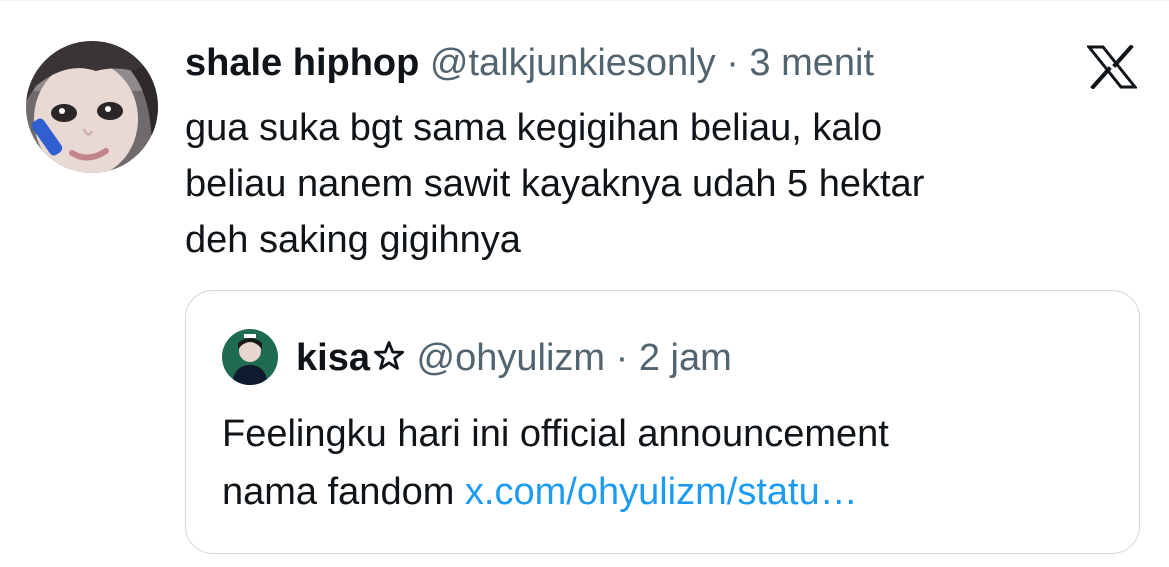 The height and width of the screenshot is (567, 1169). Describe the element at coordinates (333, 358) in the screenshot. I see `quoted-author-display-name: kisa` at that location.